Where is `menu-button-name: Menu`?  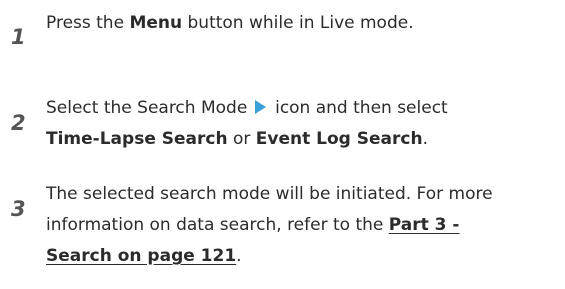 menu-button-name: Menu is located at coordinates (156, 23).